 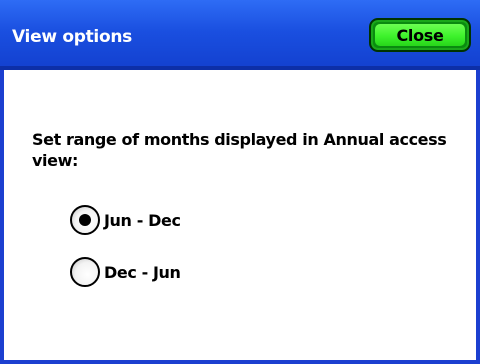 What do you see at coordinates (142, 272) in the screenshot?
I see `radio-label-dec-jun: Dec - Jun` at bounding box center [142, 272].